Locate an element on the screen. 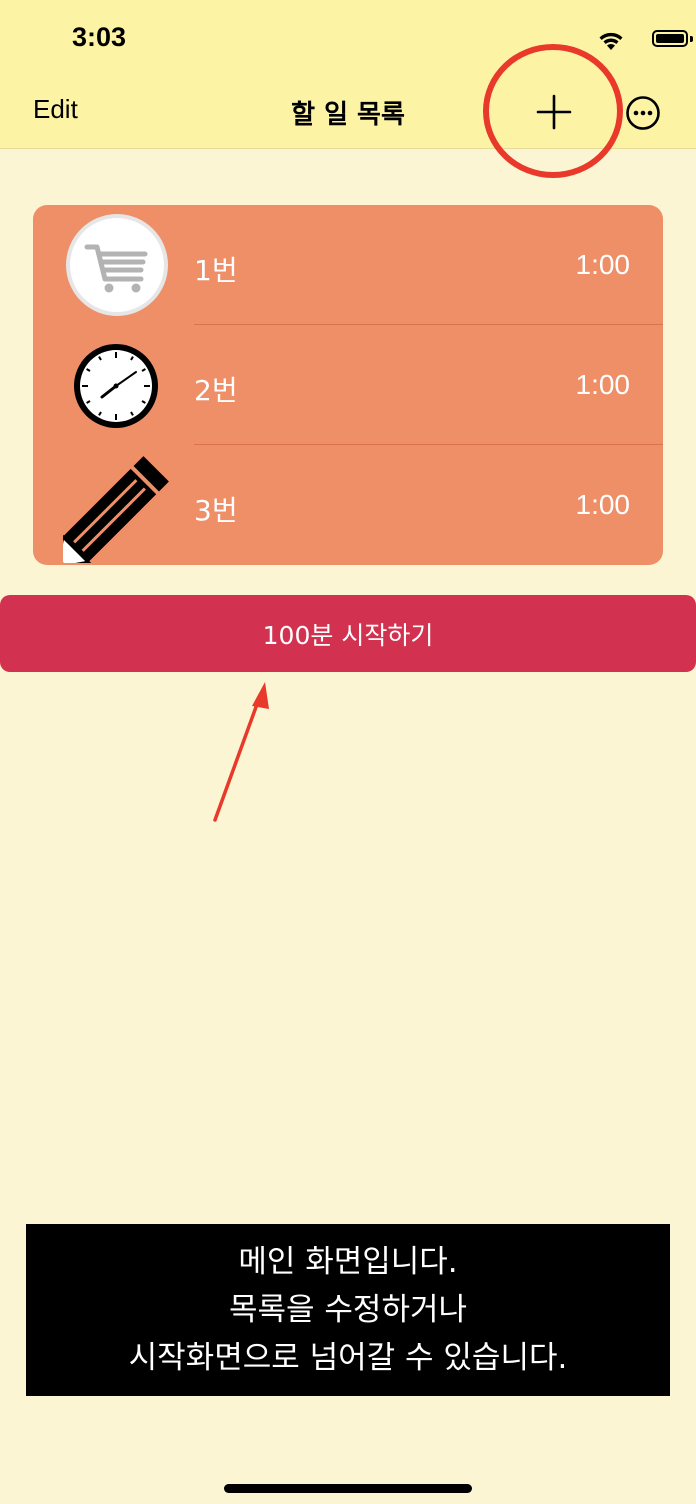 The image size is (696, 1504). caption-line: 시작화면으로 넘어갈 수 있습니다. is located at coordinates (348, 1358).